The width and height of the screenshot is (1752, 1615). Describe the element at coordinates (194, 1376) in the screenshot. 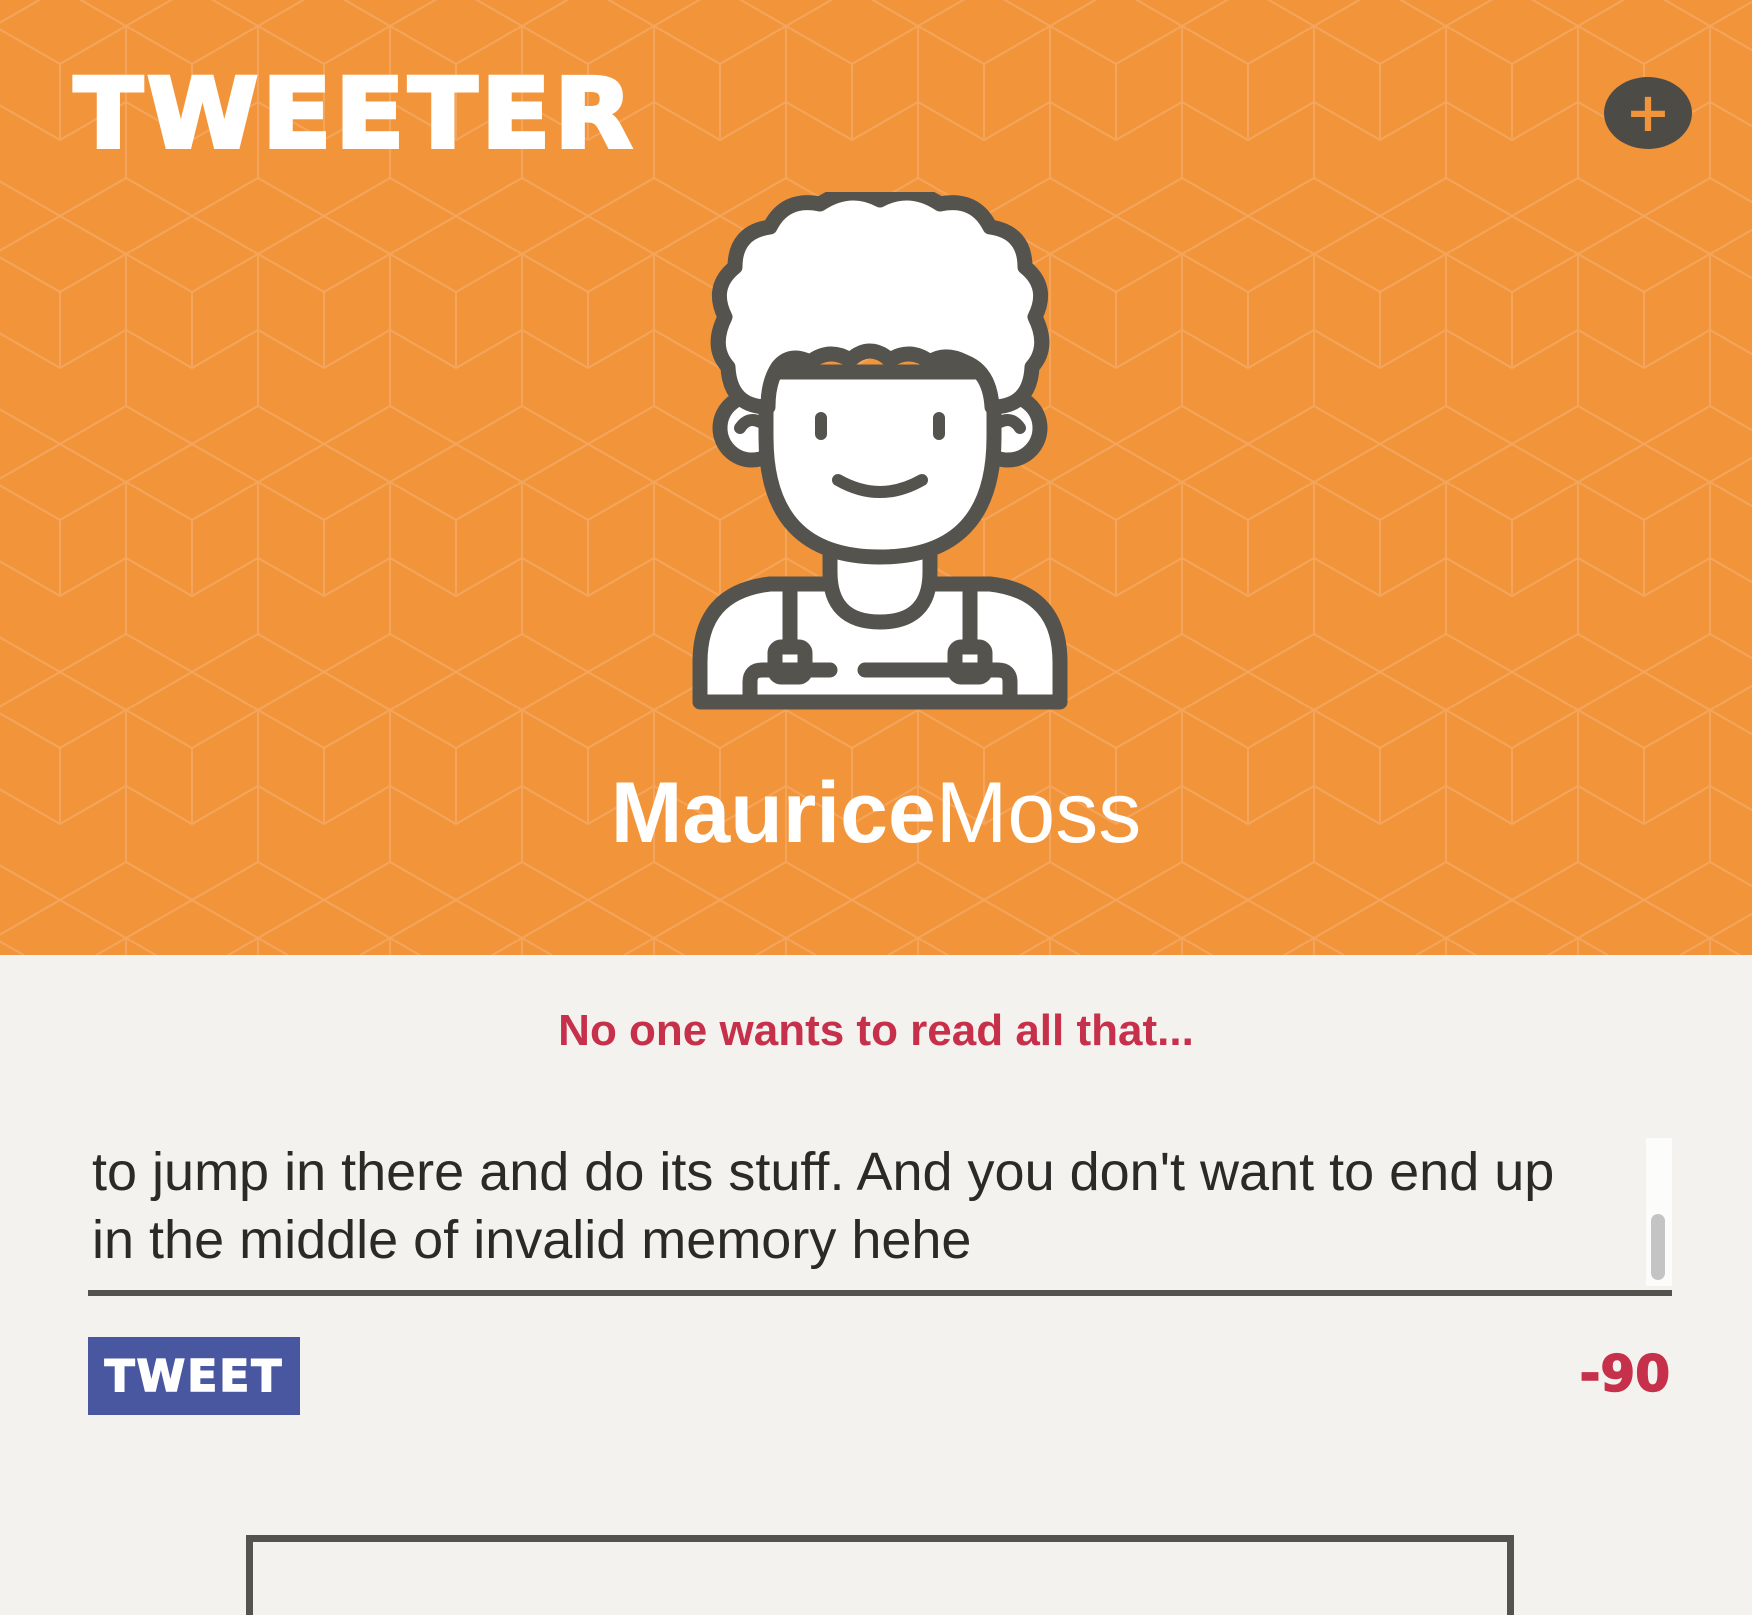

I see `tweet-button: TWEET` at that location.